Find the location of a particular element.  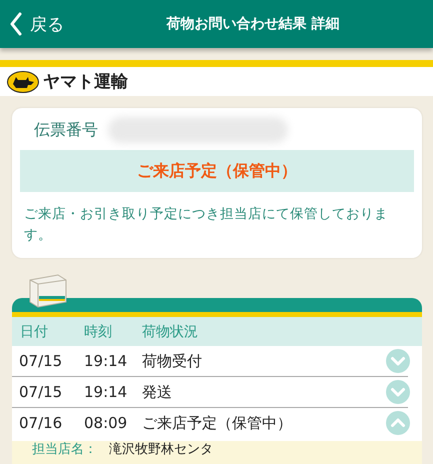

status-message: ご来店・お引き取り予定につき担当店にて保管しております。 is located at coordinates (206, 225).